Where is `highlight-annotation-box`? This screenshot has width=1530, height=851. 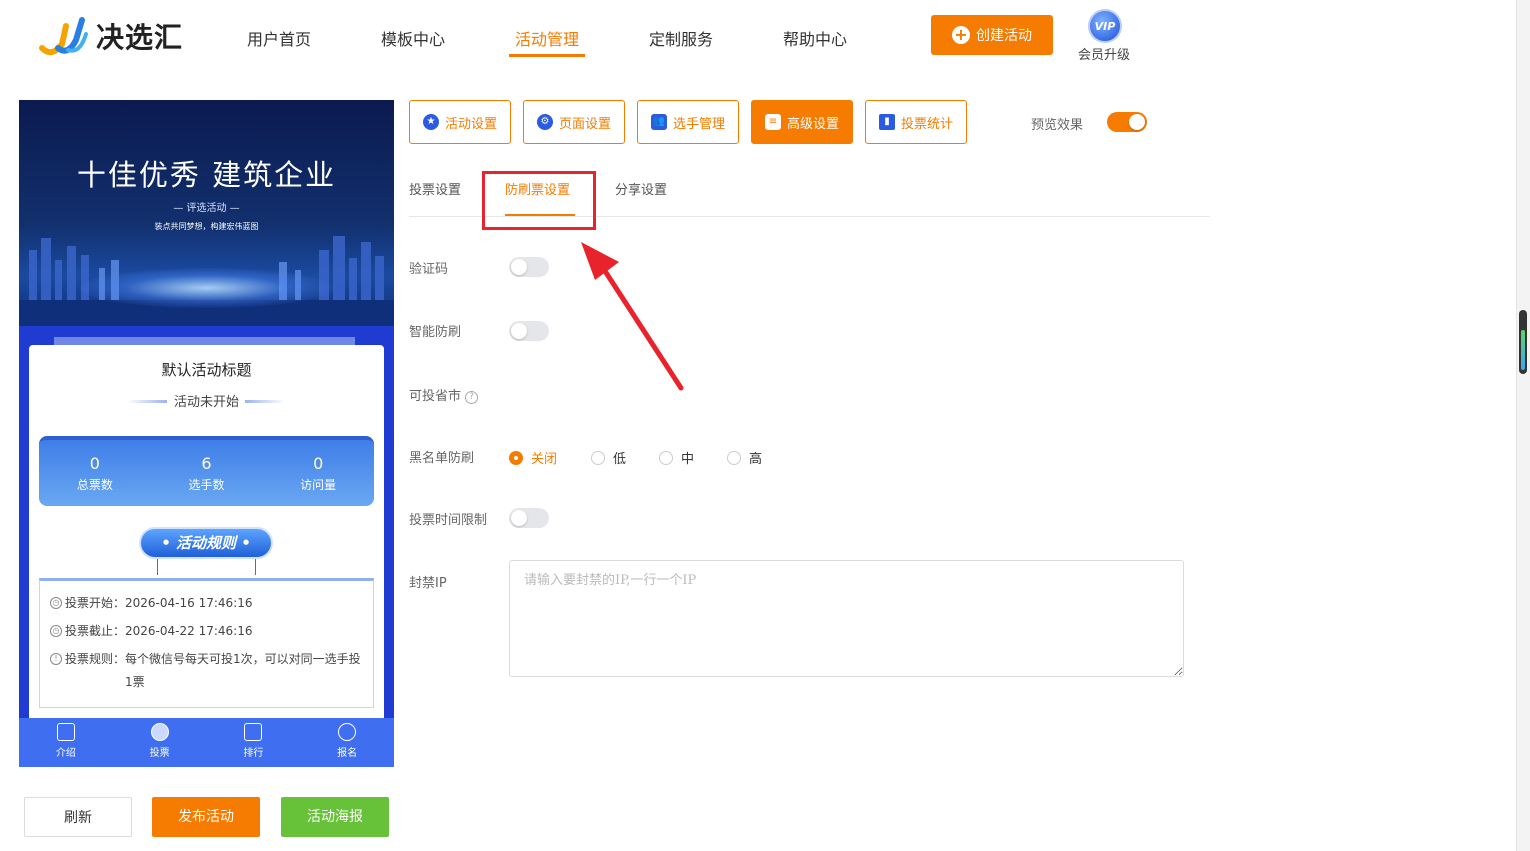 highlight-annotation-box is located at coordinates (539, 200).